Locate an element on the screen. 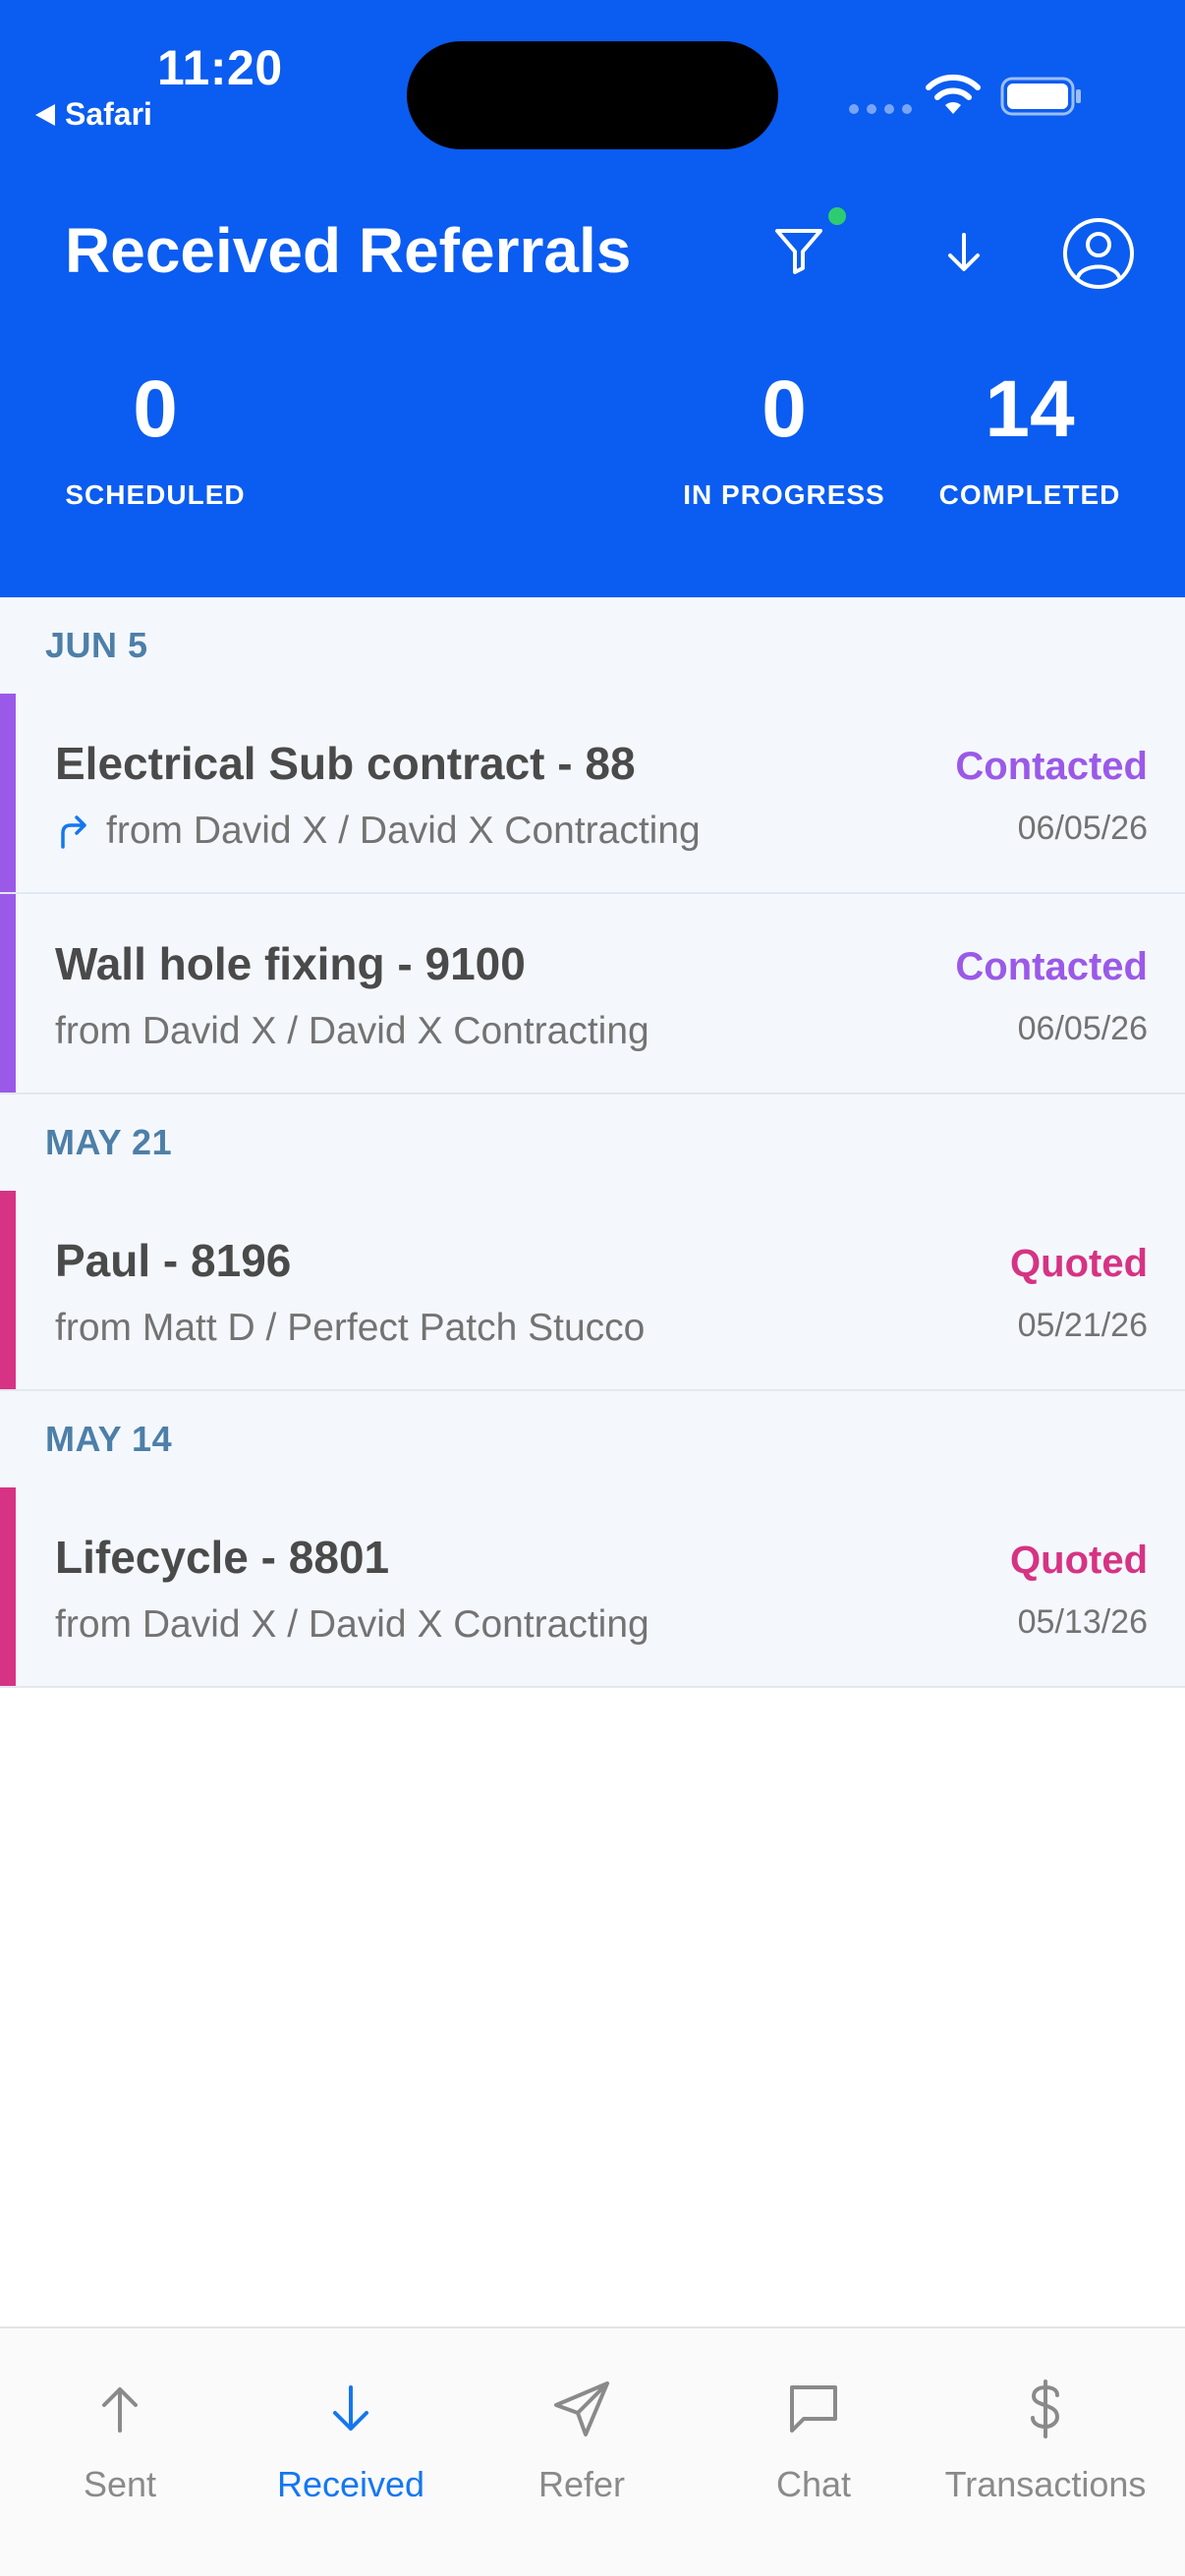 Image resolution: width=1185 pixels, height=2576 pixels. referral-title: Paul - 8196 is located at coordinates (174, 1260).